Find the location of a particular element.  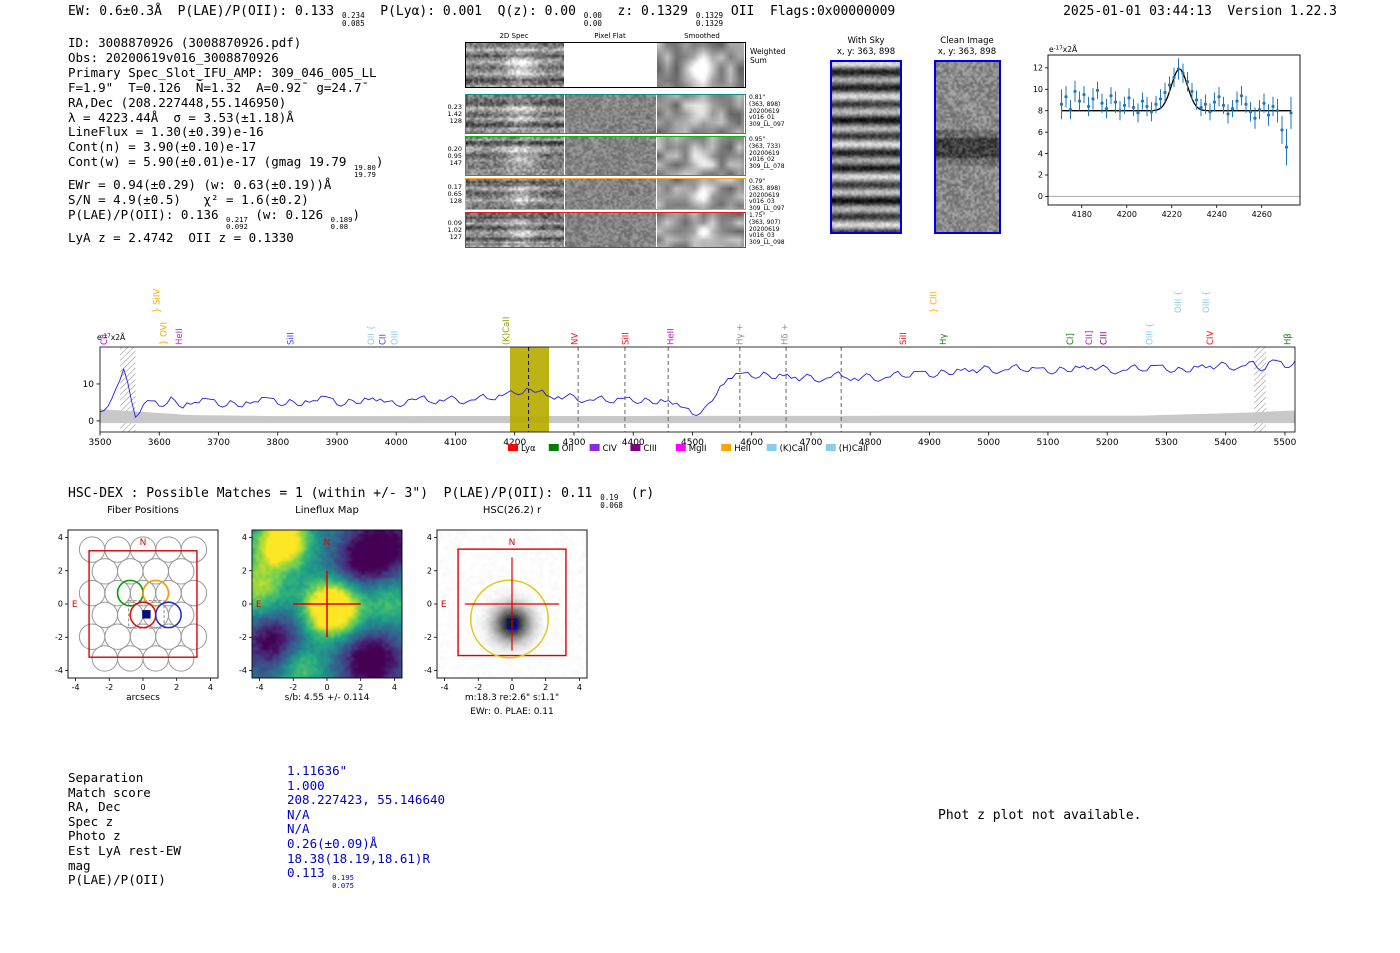

text-segment: EW: 0.6±0.3Å P(LAE)/P(OII): 0.133 is located at coordinates (205, 11).